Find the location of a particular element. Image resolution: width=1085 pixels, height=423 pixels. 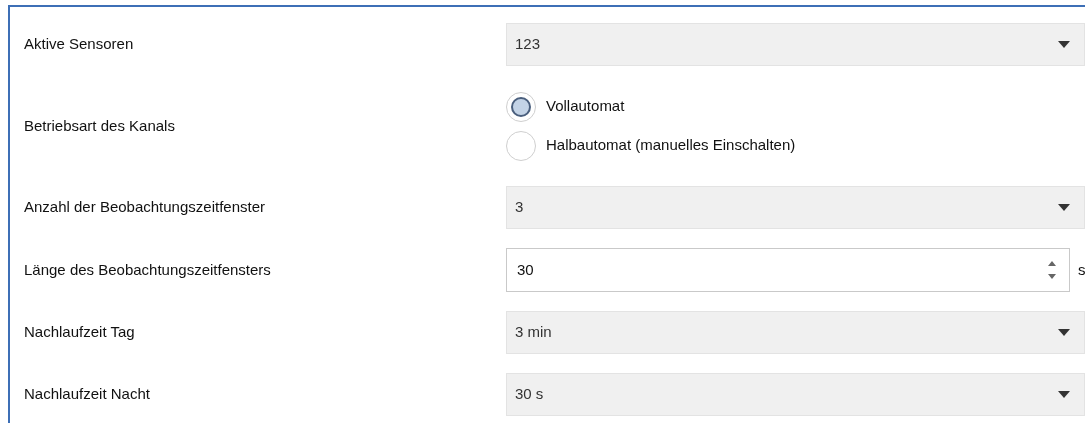

dropdown: 3 is located at coordinates (795, 207).